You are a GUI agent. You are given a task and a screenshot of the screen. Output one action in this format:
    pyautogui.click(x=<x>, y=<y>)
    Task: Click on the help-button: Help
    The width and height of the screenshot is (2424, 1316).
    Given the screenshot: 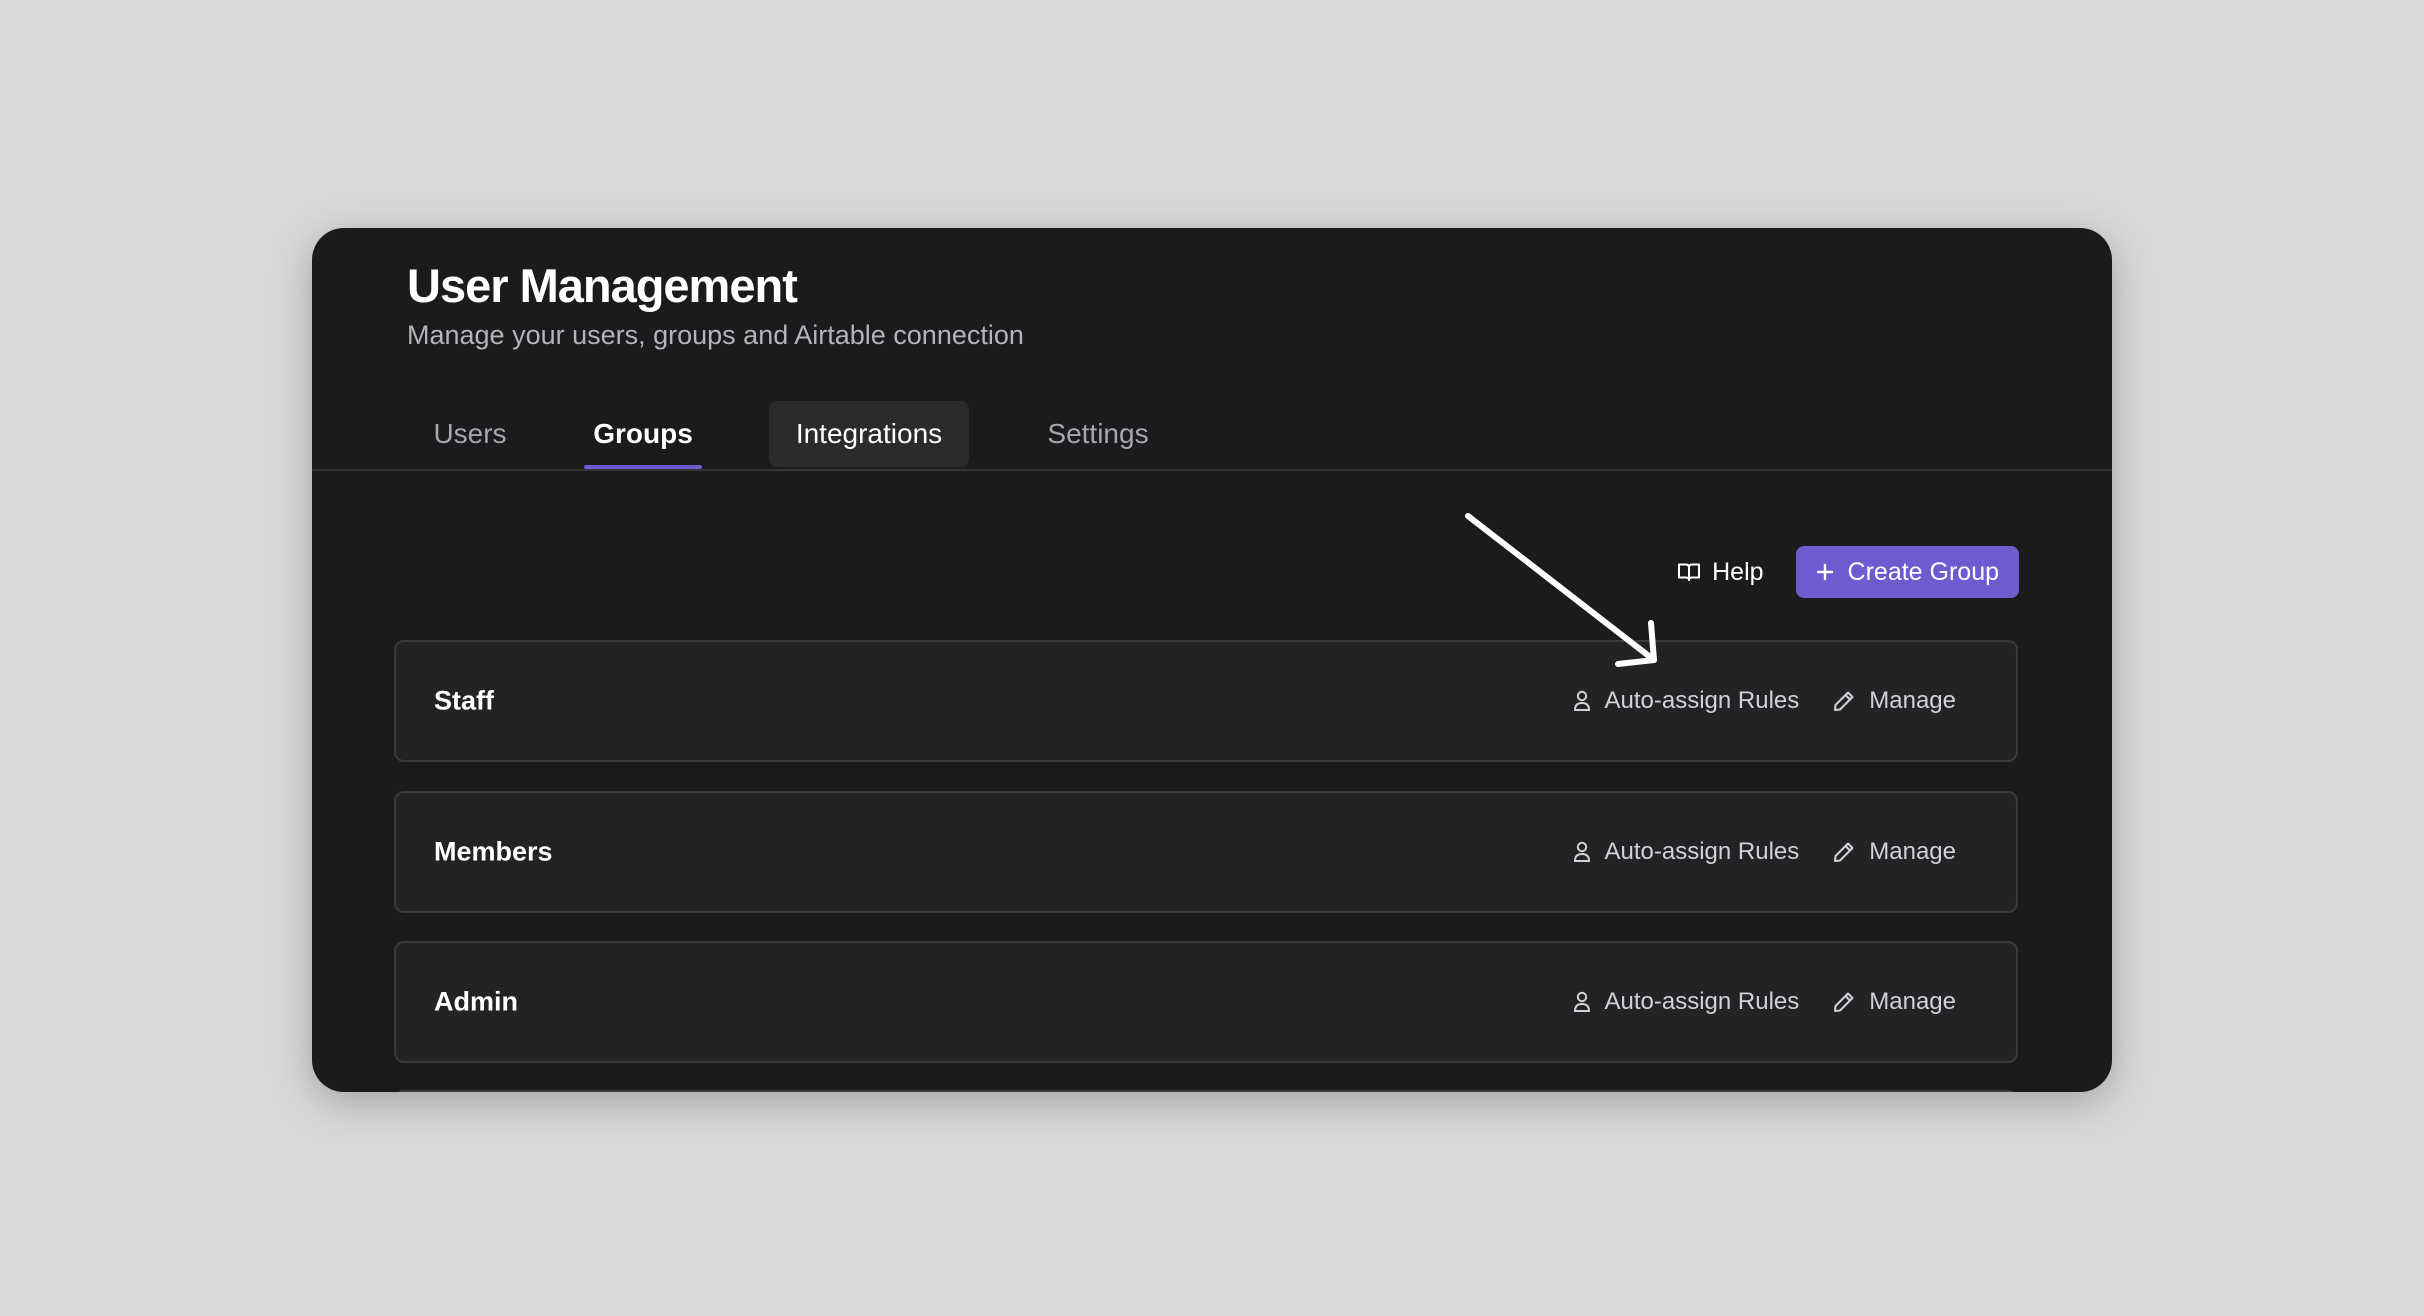 What is the action you would take?
    pyautogui.click(x=1721, y=572)
    